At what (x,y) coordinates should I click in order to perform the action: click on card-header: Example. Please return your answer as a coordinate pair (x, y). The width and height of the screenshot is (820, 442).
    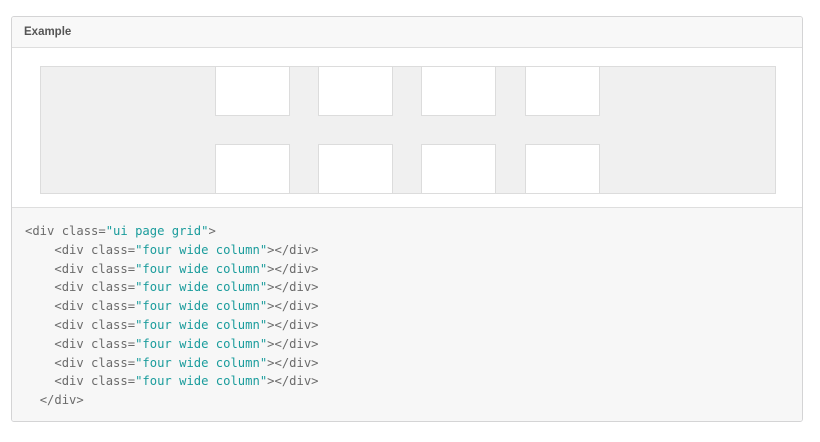
    Looking at the image, I should click on (407, 32).